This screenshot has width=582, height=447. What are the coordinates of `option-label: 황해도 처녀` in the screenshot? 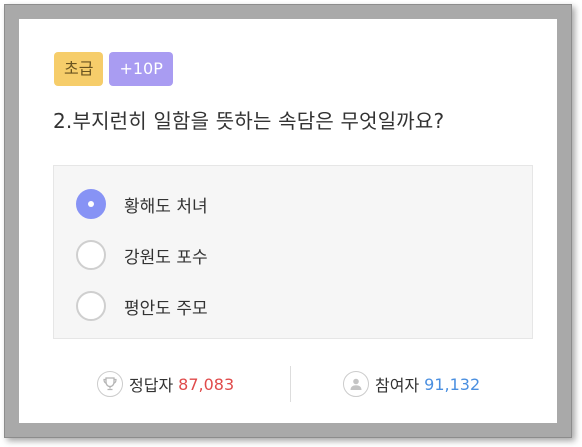 It's located at (166, 206).